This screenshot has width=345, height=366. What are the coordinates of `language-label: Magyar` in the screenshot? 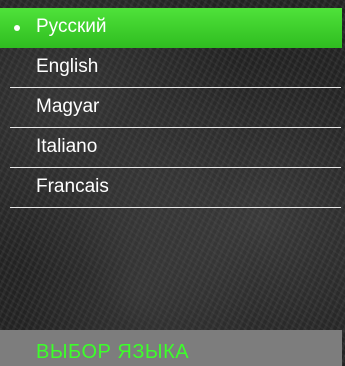 It's located at (68, 106).